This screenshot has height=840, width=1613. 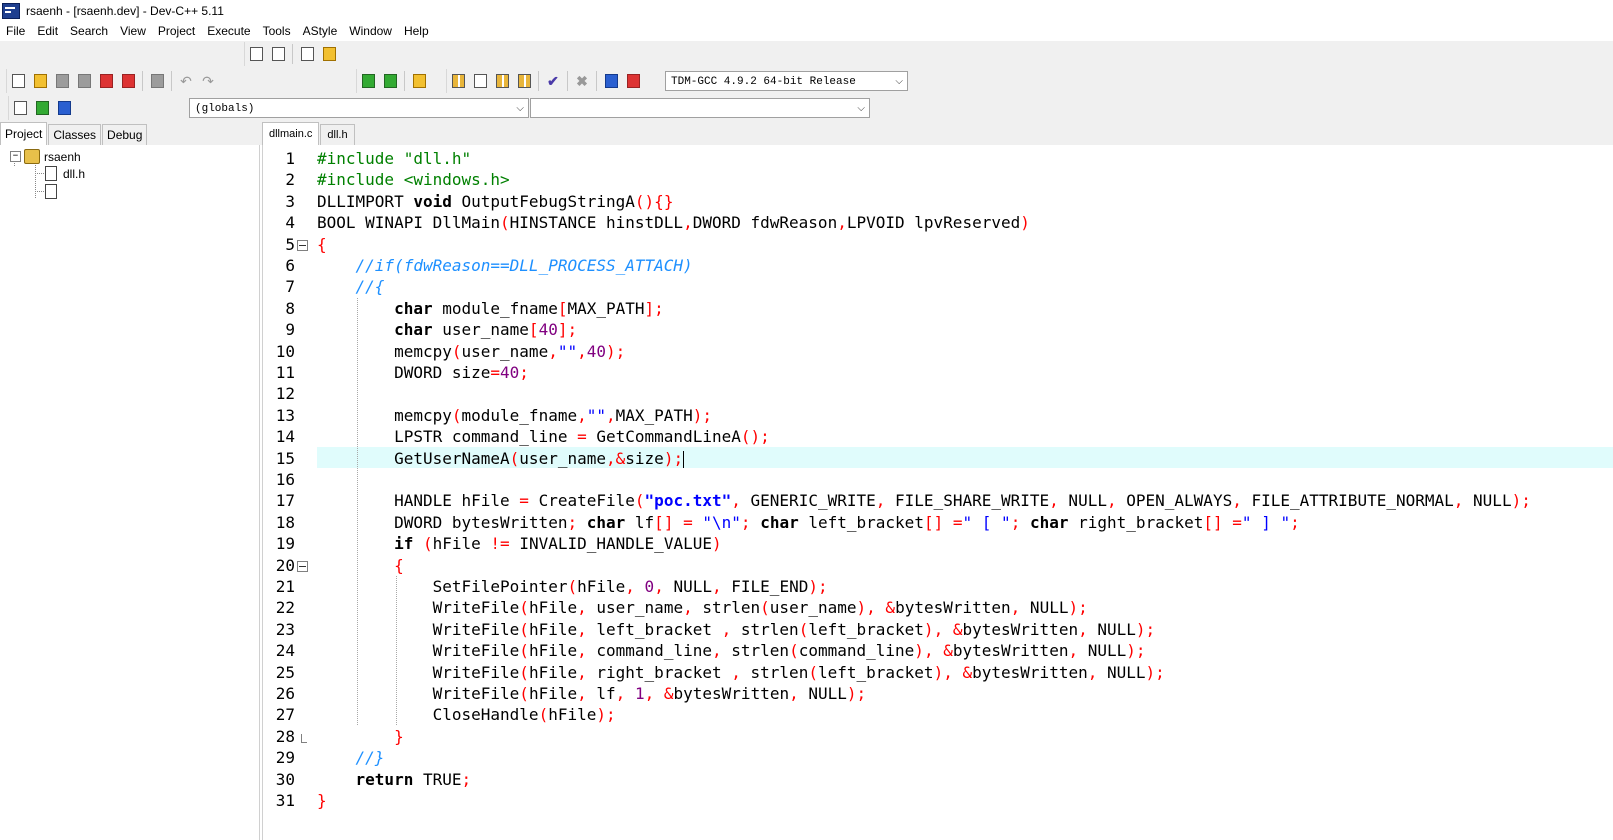 What do you see at coordinates (42, 108) in the screenshot?
I see `toggle-bookmark-button` at bounding box center [42, 108].